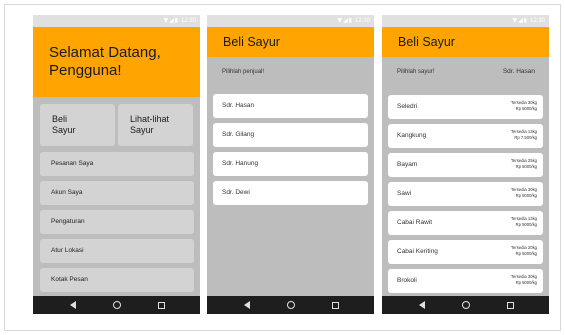  What do you see at coordinates (404, 193) in the screenshot?
I see `vegetable-name: Sawi` at bounding box center [404, 193].